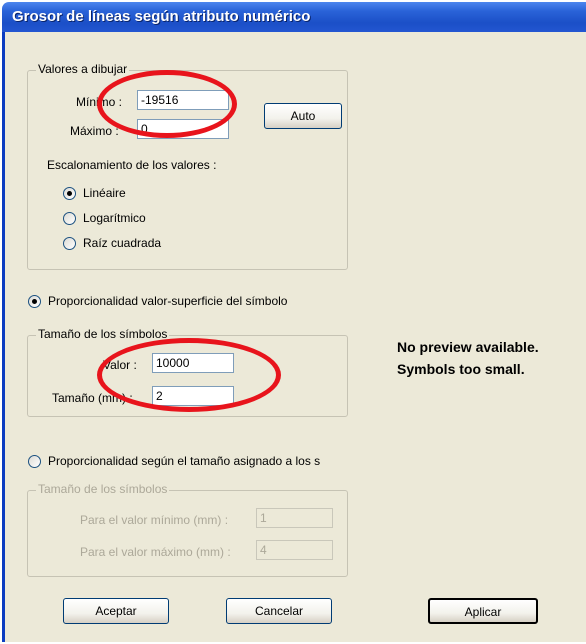 This screenshot has height=644, width=586. I want to click on radio-mode-area, so click(34, 301).